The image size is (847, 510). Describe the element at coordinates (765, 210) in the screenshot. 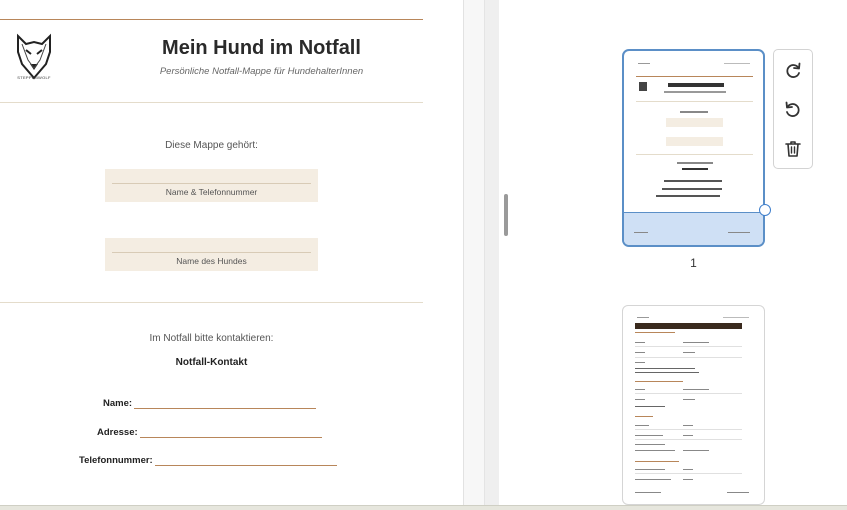

I see `resize-handle` at that location.